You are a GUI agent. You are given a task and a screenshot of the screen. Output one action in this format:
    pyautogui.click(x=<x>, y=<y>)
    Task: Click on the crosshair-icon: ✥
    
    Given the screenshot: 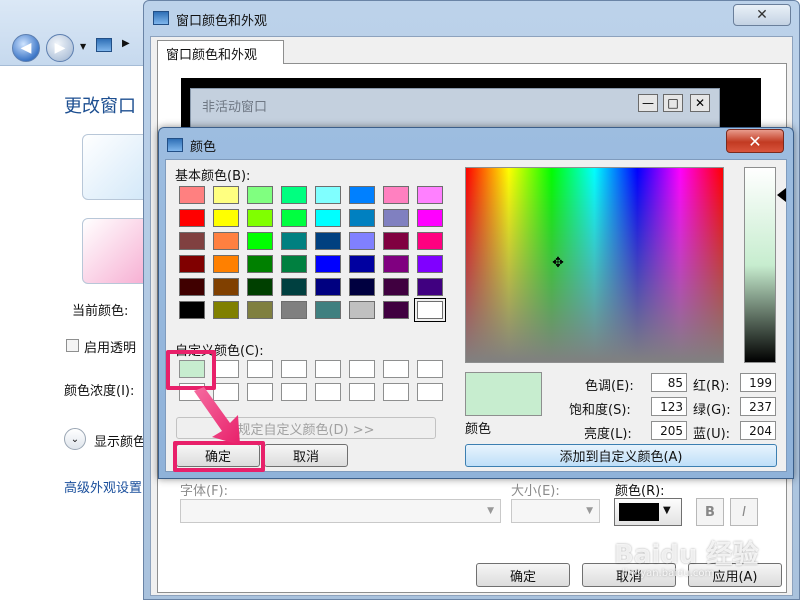 What is the action you would take?
    pyautogui.click(x=558, y=263)
    